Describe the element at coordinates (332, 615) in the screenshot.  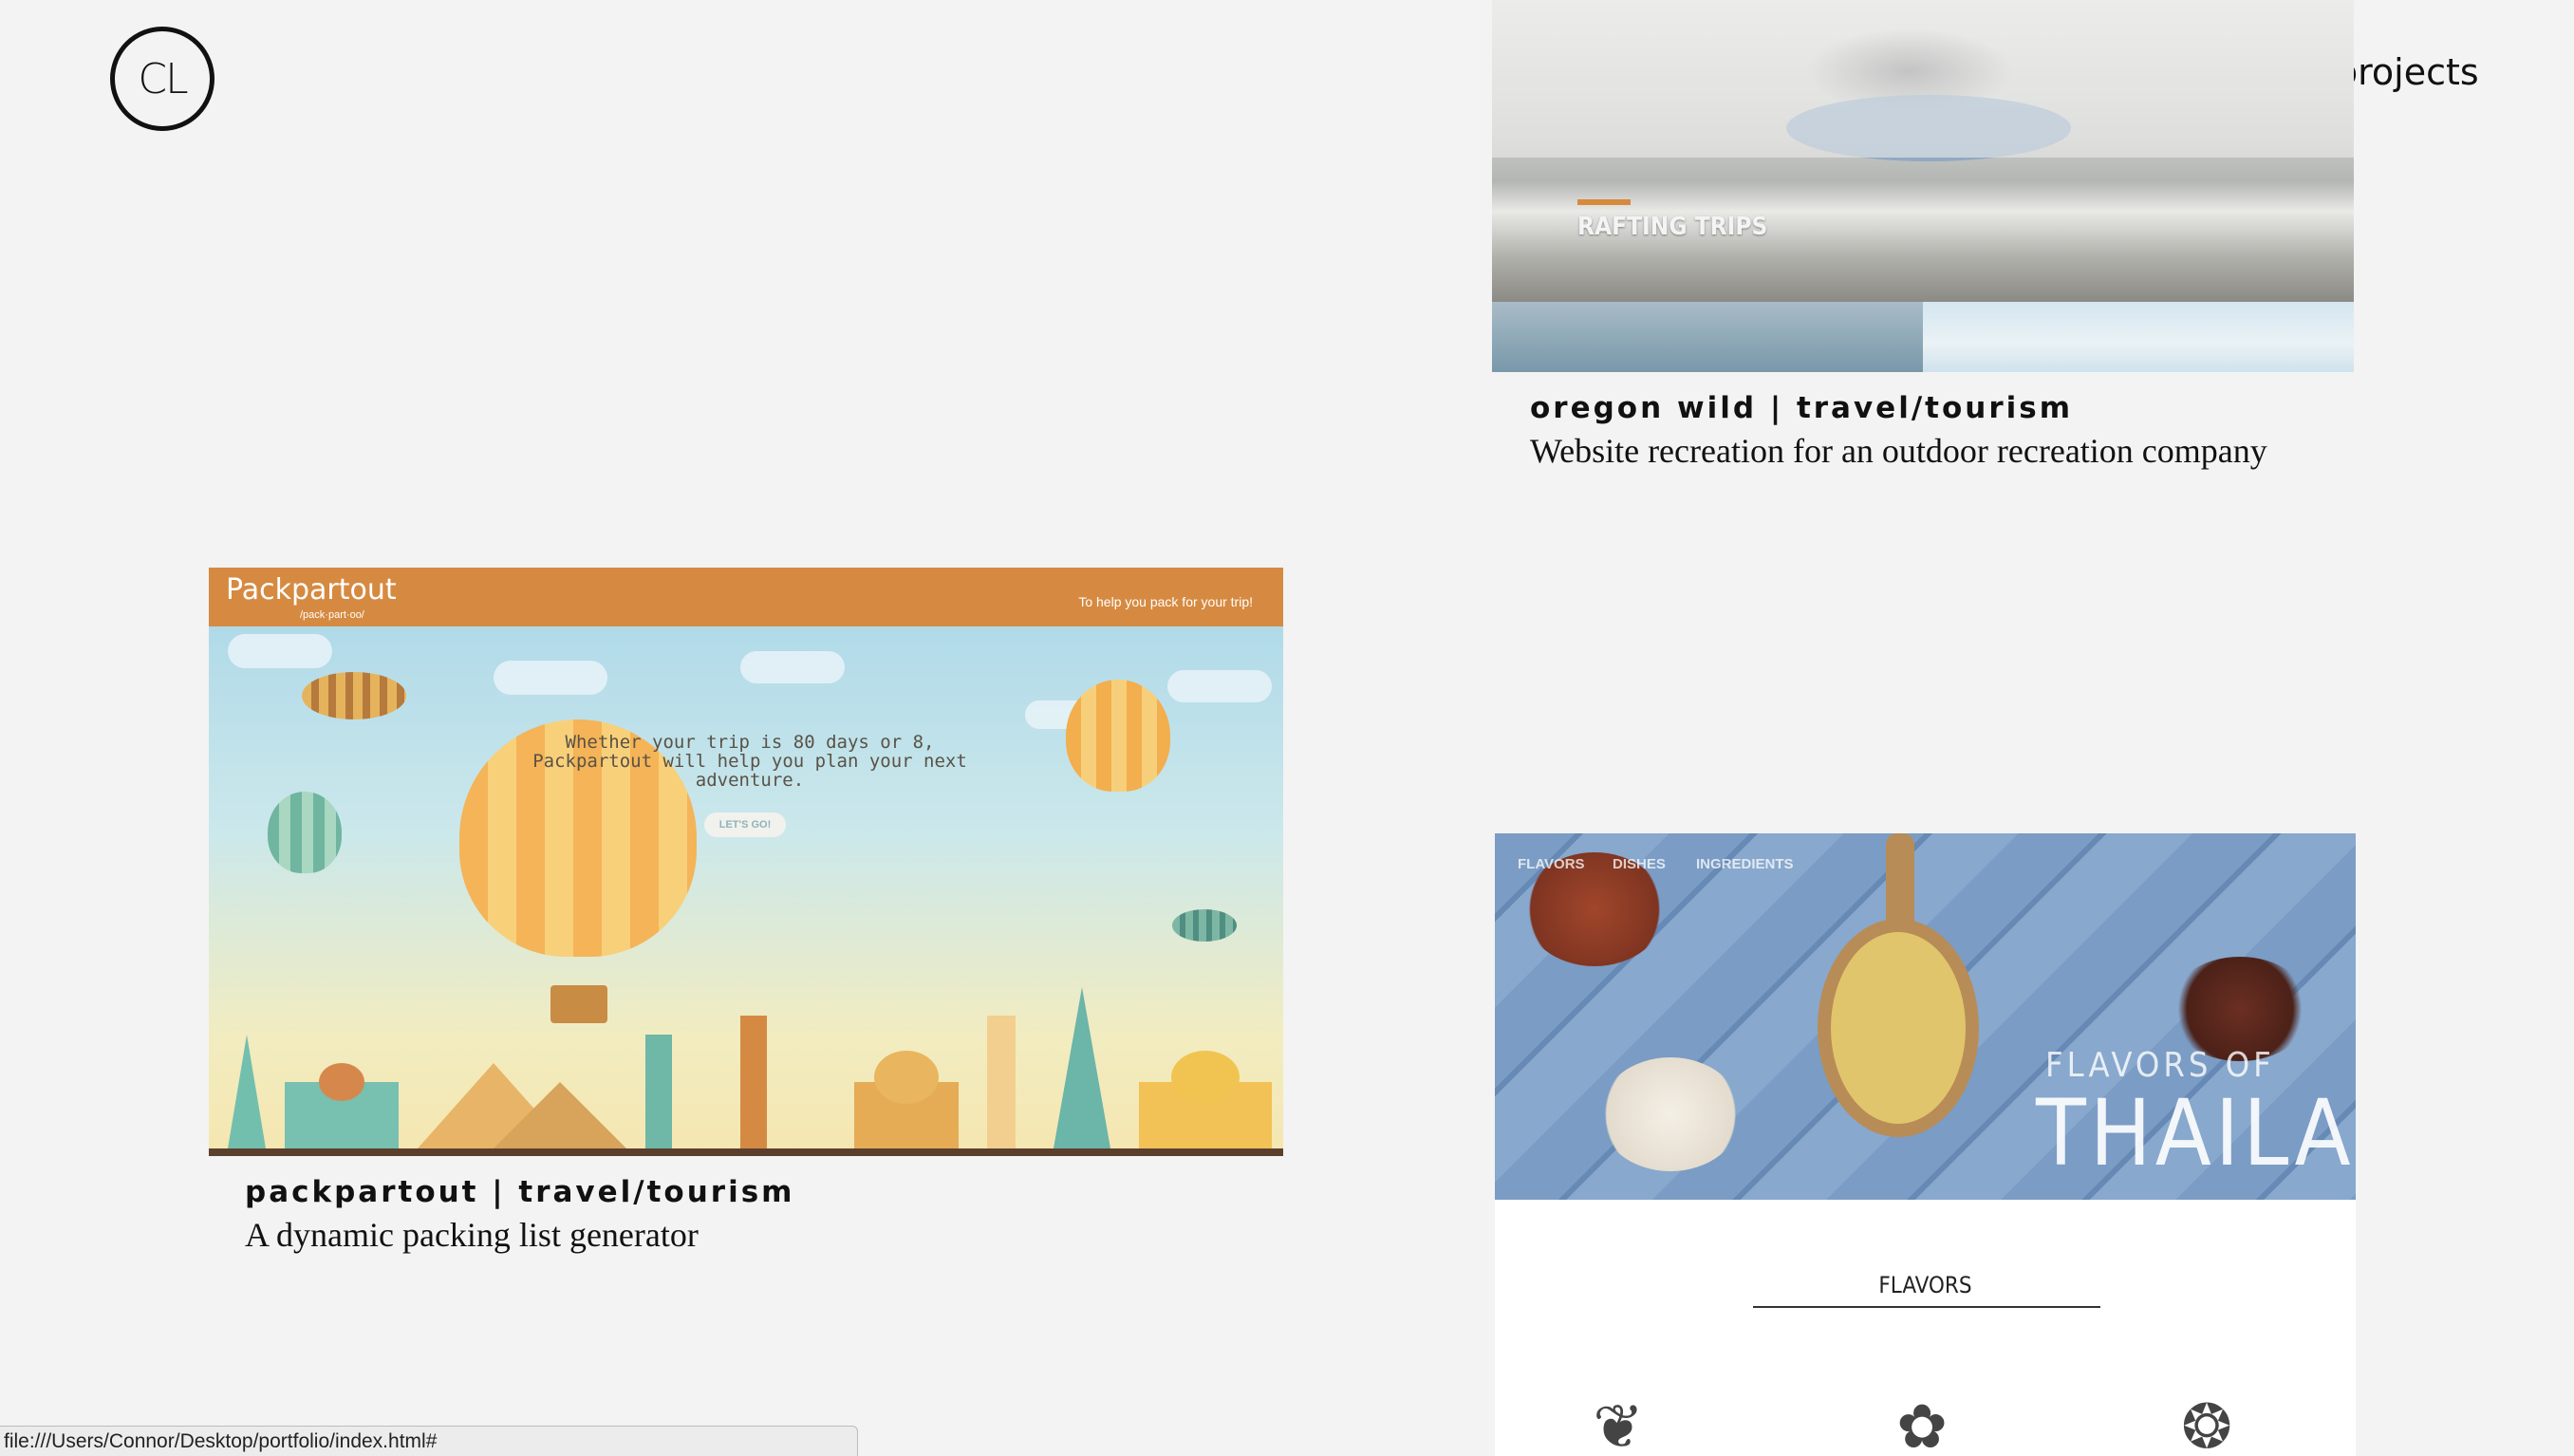
I see `packpartout-pronunciation: /pack·part·oo/` at that location.